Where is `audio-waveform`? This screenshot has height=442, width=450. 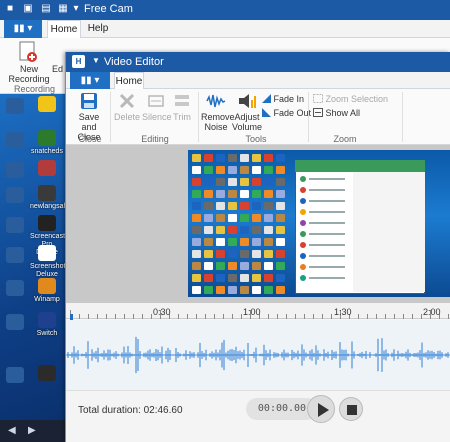
audio-waveform is located at coordinates (258, 355).